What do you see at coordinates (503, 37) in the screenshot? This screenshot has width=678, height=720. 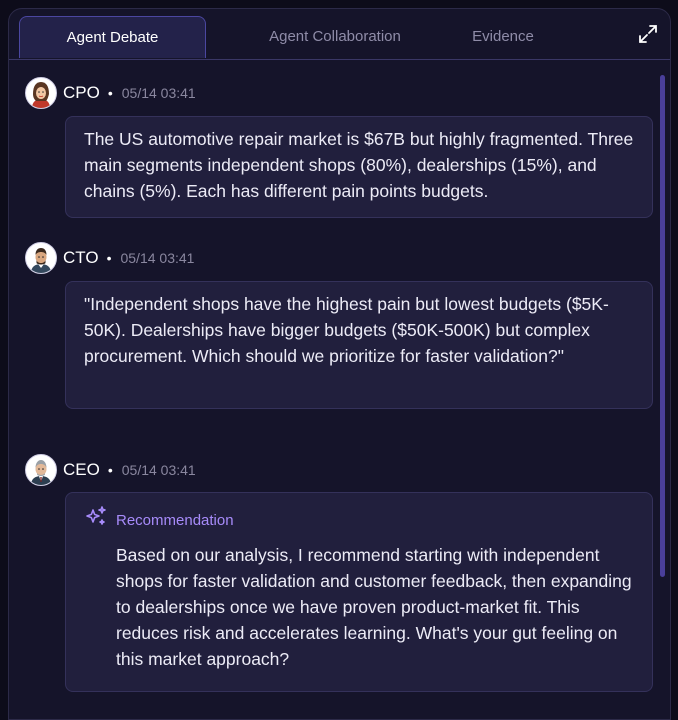 I see `tab-evidence: Evidence` at bounding box center [503, 37].